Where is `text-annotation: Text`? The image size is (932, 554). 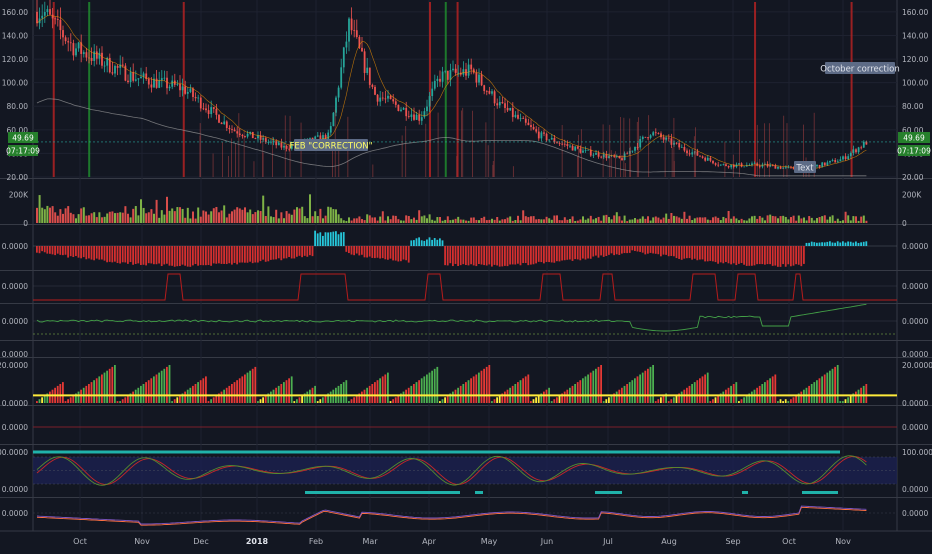 text-annotation: Text is located at coordinates (805, 167).